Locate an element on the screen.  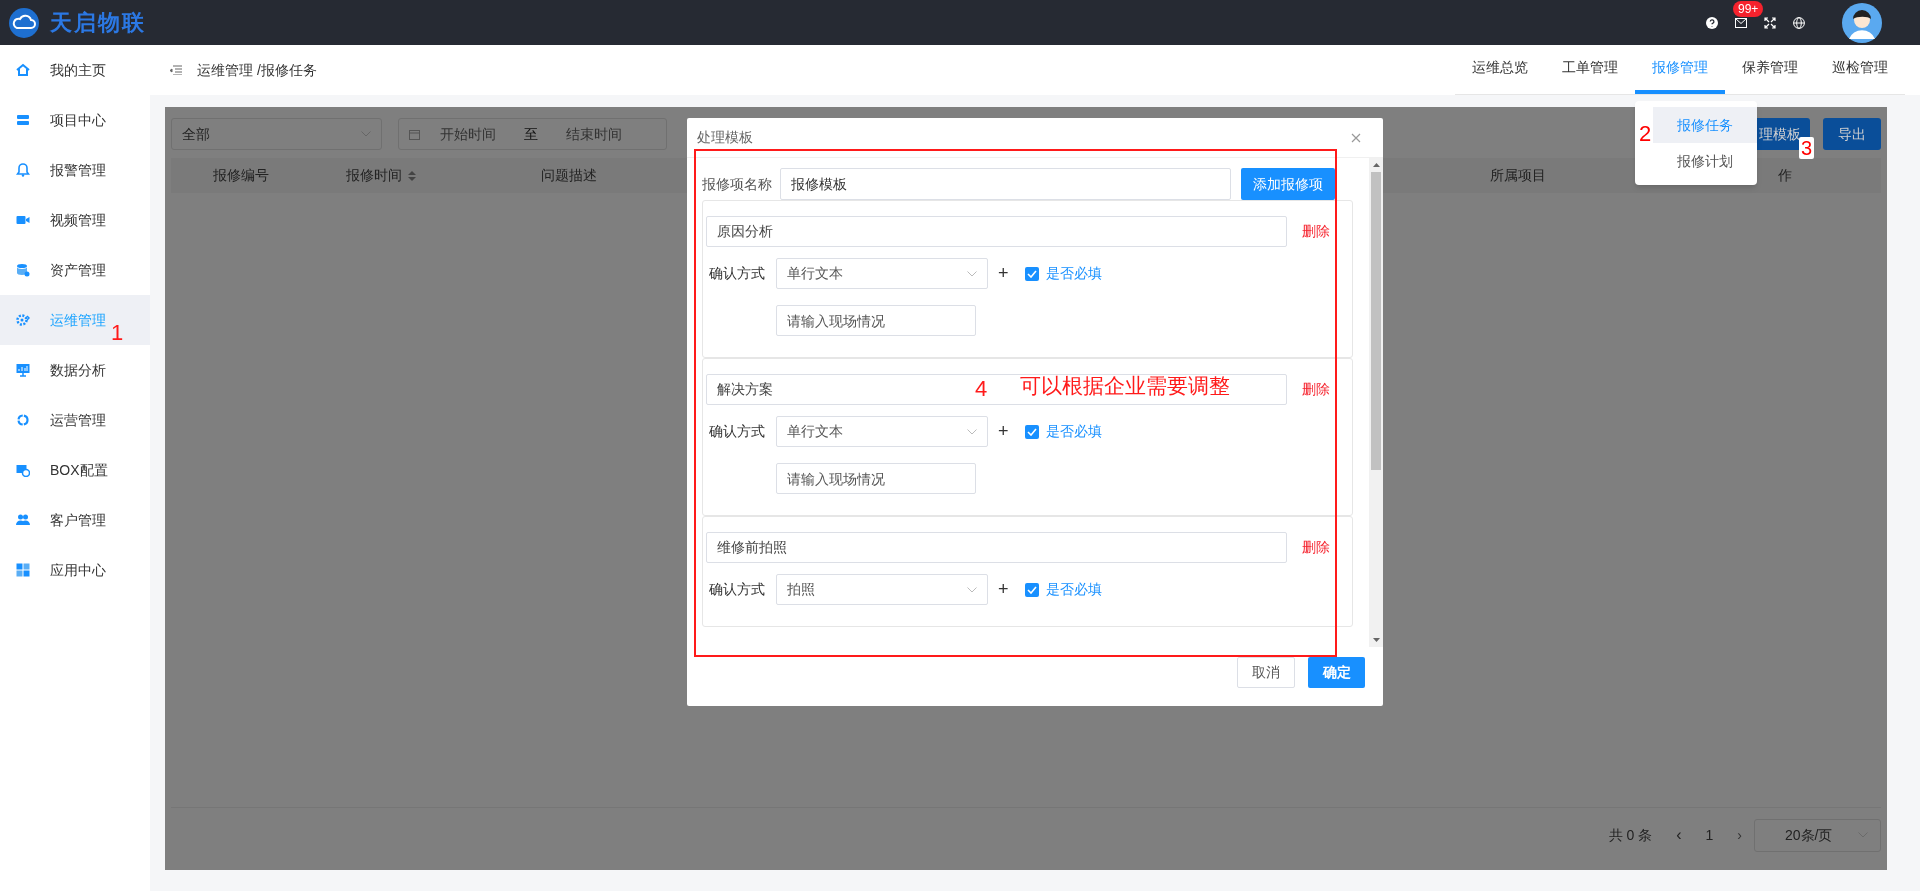
annotation-text: 可以根据企业需要调整 is located at coordinates (1125, 386).